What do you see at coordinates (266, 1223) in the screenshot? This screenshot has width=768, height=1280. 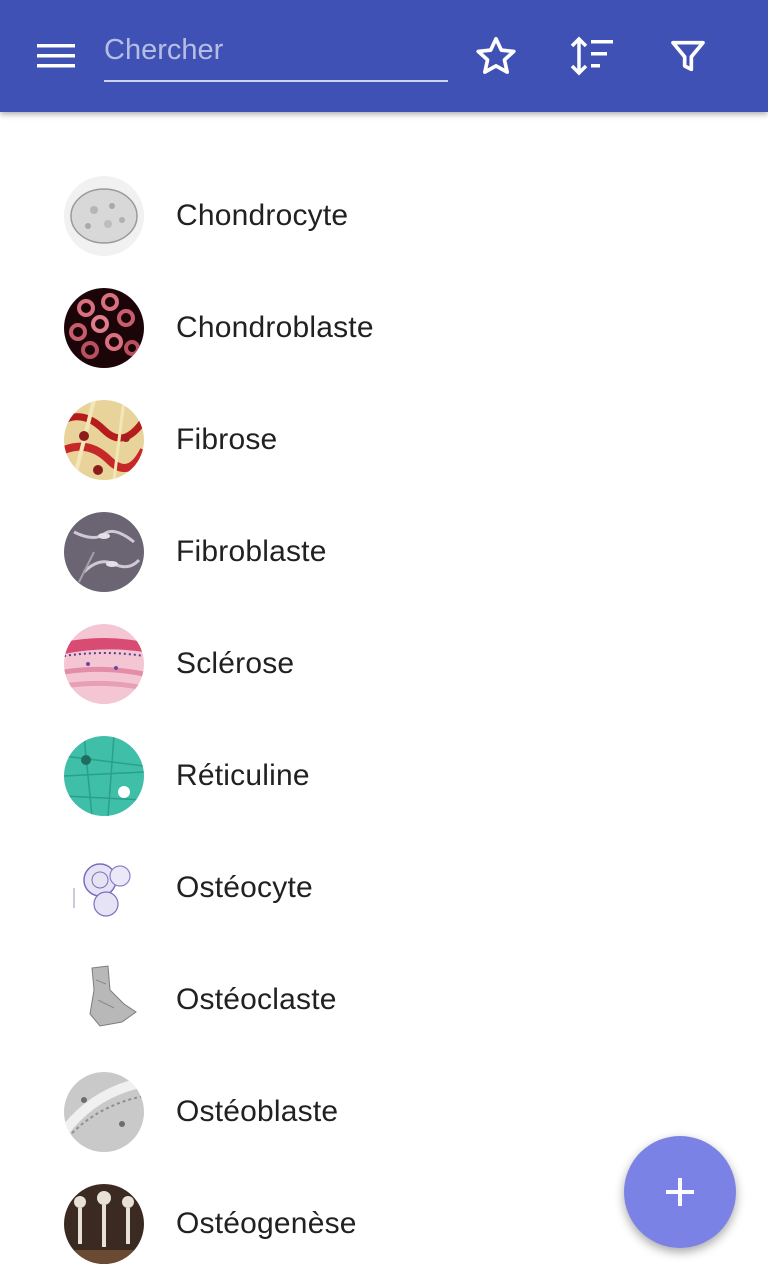 I see `item-label: Ostéogenèse` at bounding box center [266, 1223].